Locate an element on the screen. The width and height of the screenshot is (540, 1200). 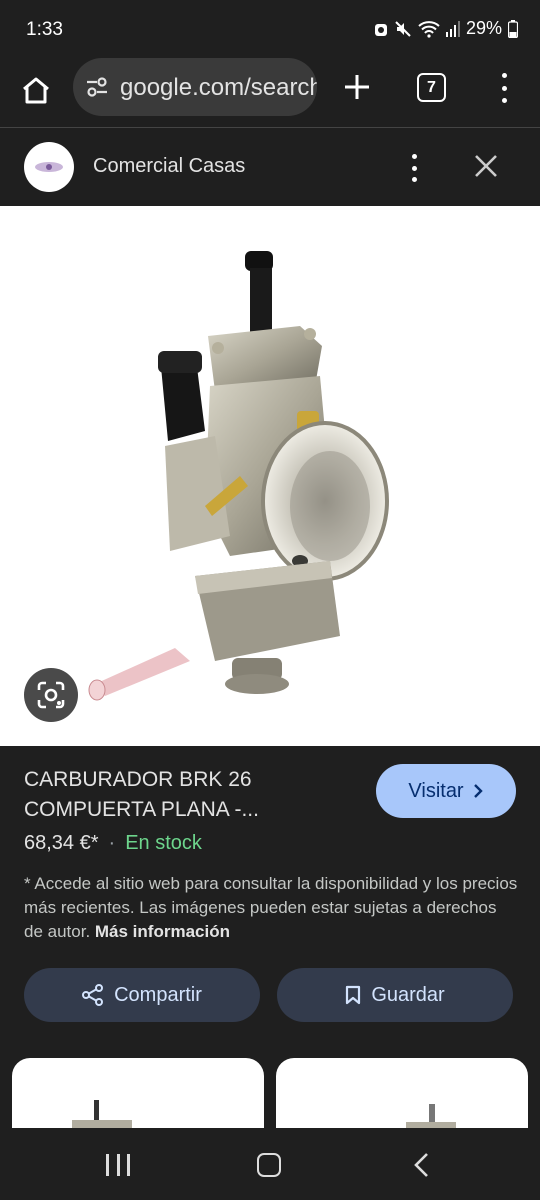
battery-icon is located at coordinates (513, 28).